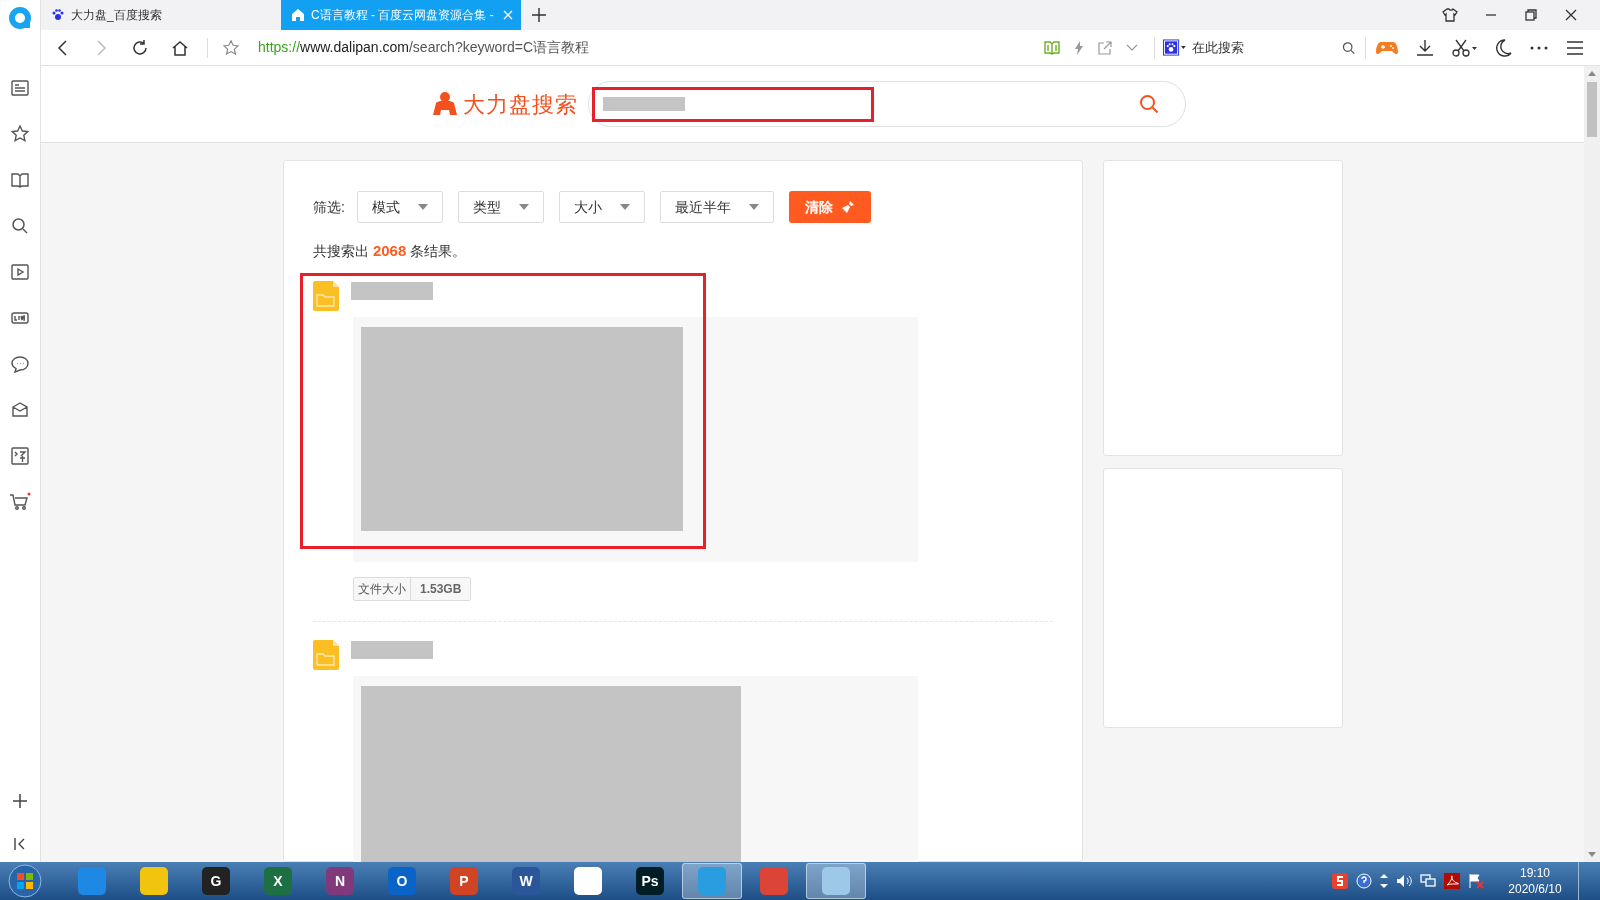  What do you see at coordinates (650, 881) in the screenshot?
I see `taskbar-app: Ps` at bounding box center [650, 881].